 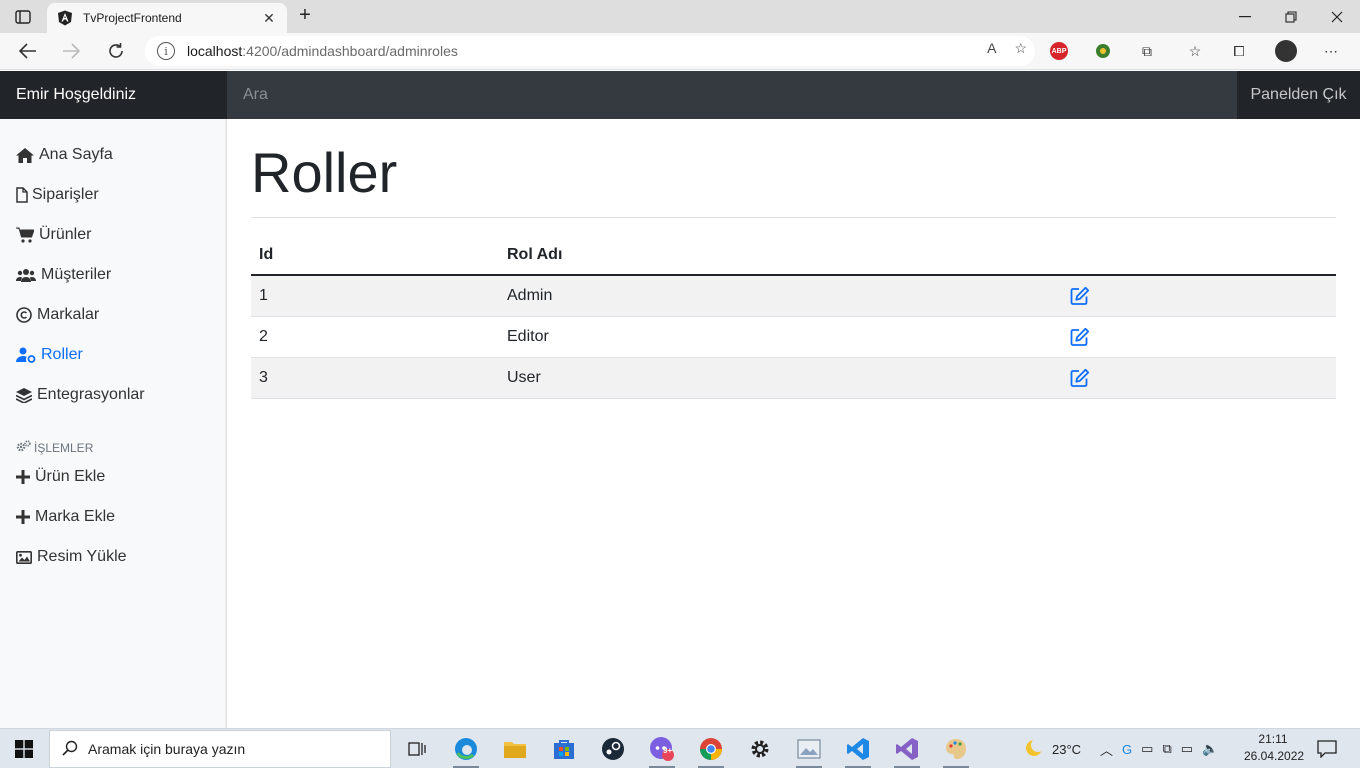 I want to click on image-icon, so click(x=24, y=557).